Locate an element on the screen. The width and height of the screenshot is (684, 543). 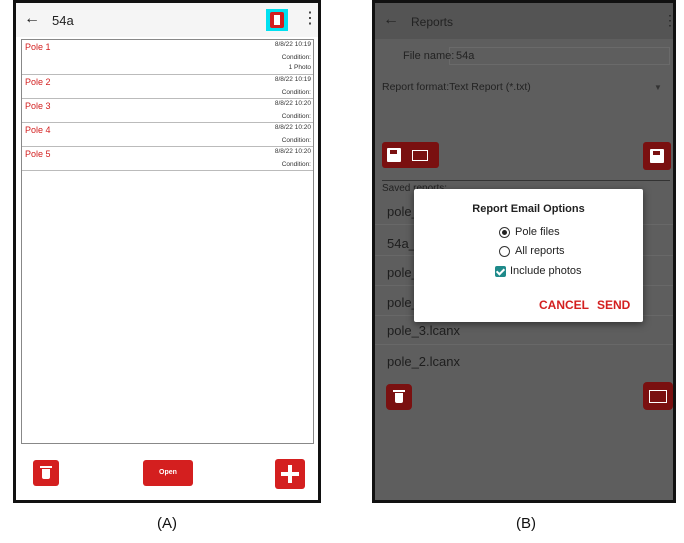
open-button: Open is located at coordinates (168, 473).